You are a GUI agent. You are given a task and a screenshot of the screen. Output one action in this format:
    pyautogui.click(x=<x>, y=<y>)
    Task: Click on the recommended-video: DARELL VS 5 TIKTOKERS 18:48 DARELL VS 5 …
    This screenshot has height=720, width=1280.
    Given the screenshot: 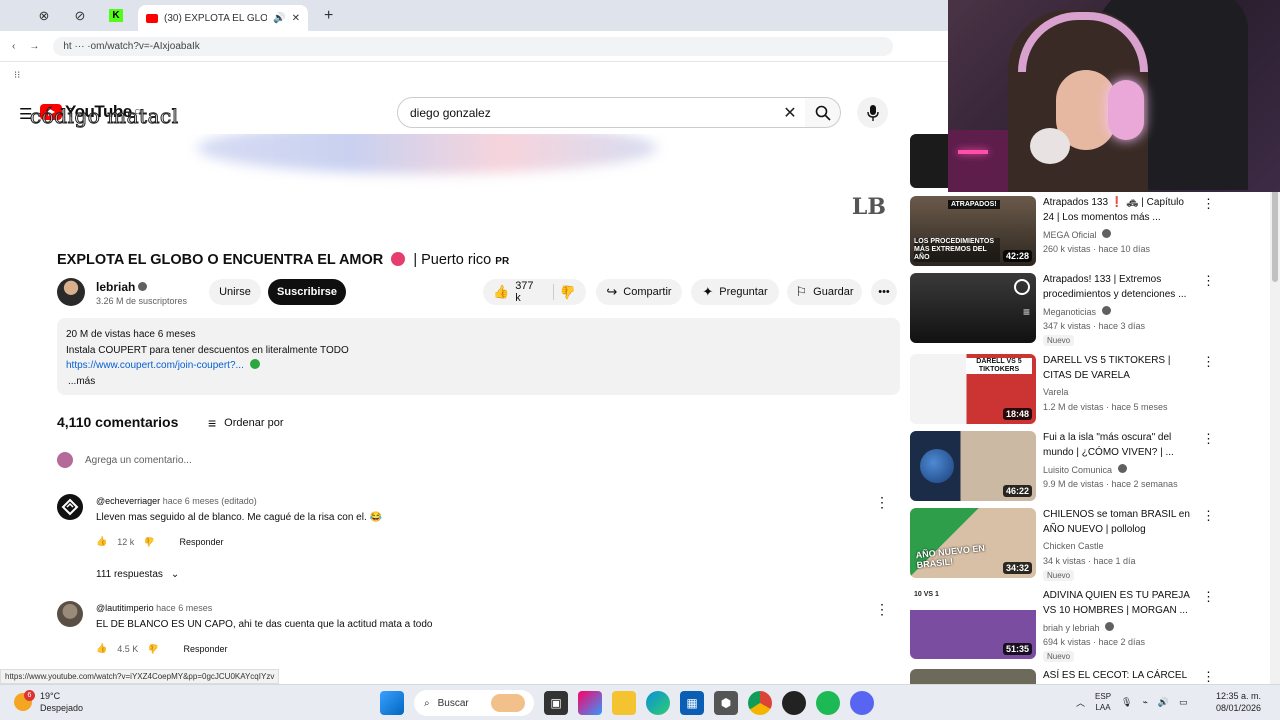 What is the action you would take?
    pyautogui.click(x=1065, y=390)
    